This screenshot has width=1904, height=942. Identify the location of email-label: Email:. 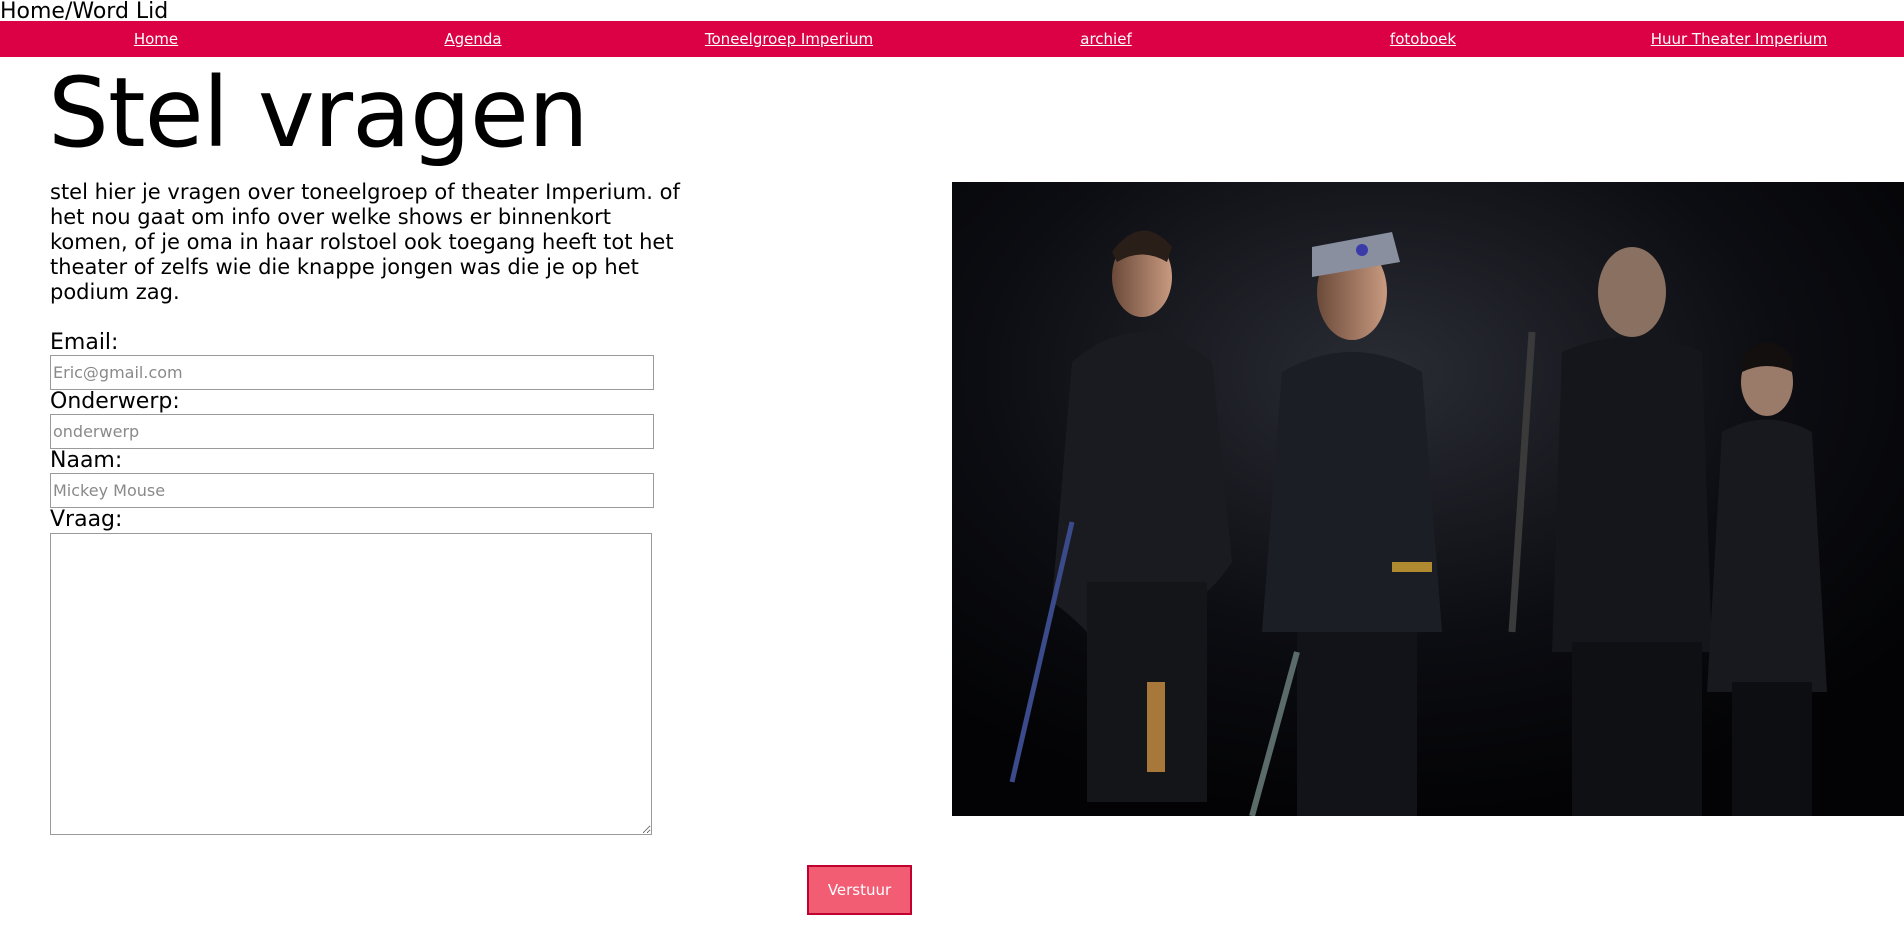
(84, 342).